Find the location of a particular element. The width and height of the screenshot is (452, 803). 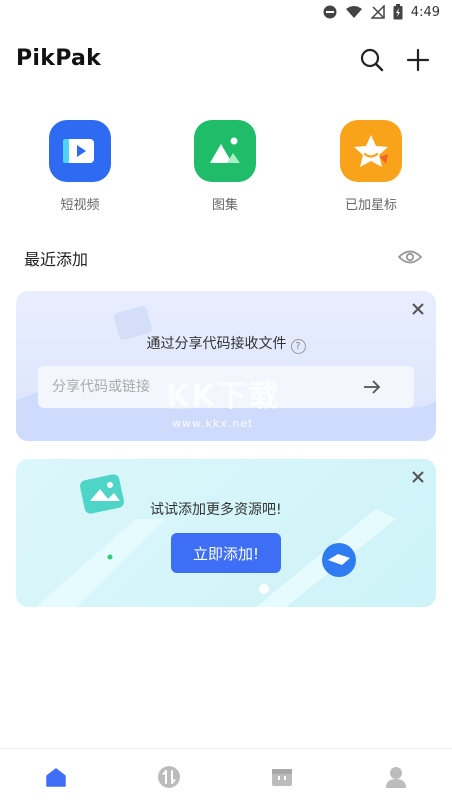

home-icon is located at coordinates (56, 777).